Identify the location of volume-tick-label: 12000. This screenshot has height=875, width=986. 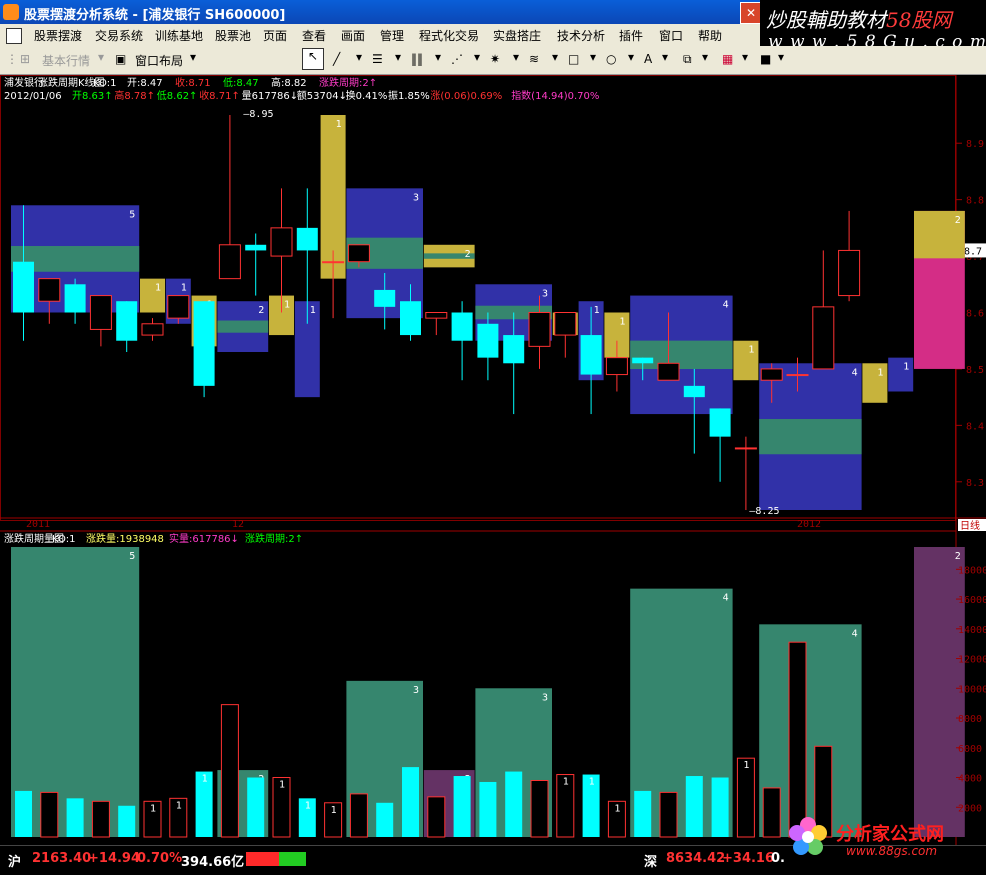
(972, 660).